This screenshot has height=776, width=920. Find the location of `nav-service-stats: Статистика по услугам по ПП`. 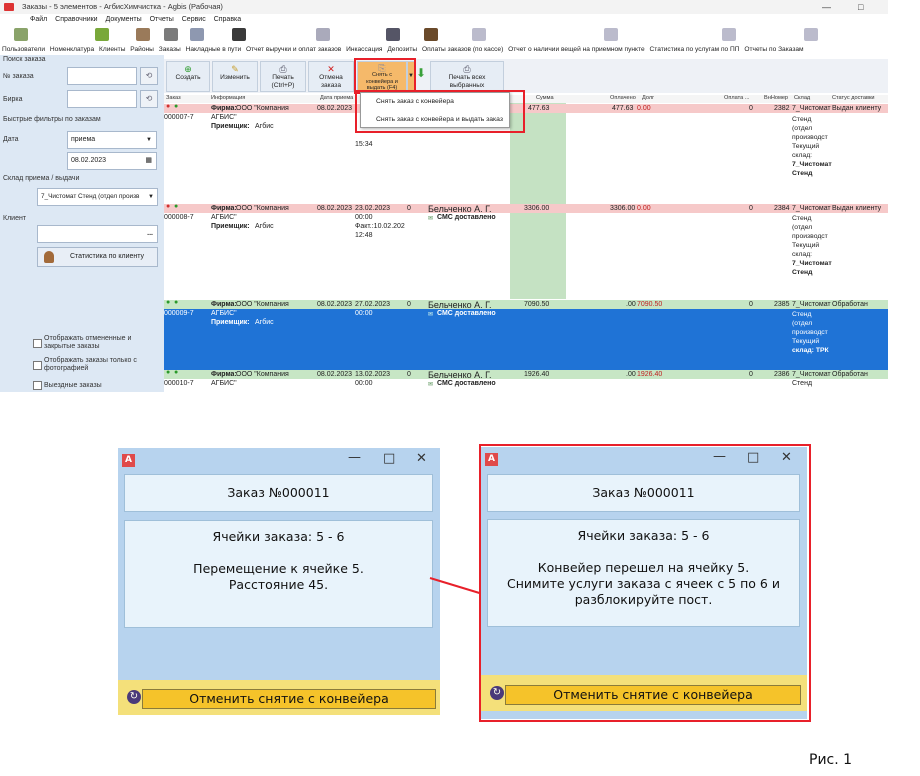

nav-service-stats: Статистика по услугам по ПП is located at coordinates (694, 49).